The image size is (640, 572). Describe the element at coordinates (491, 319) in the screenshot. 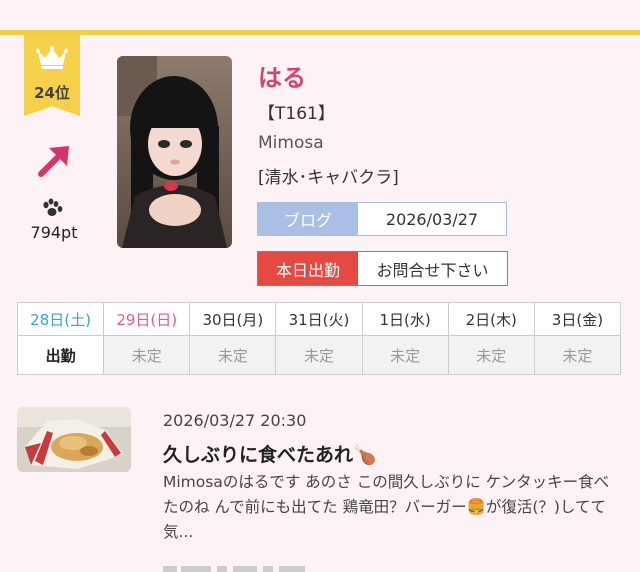

I see `schedule-day: 2日(木)` at that location.